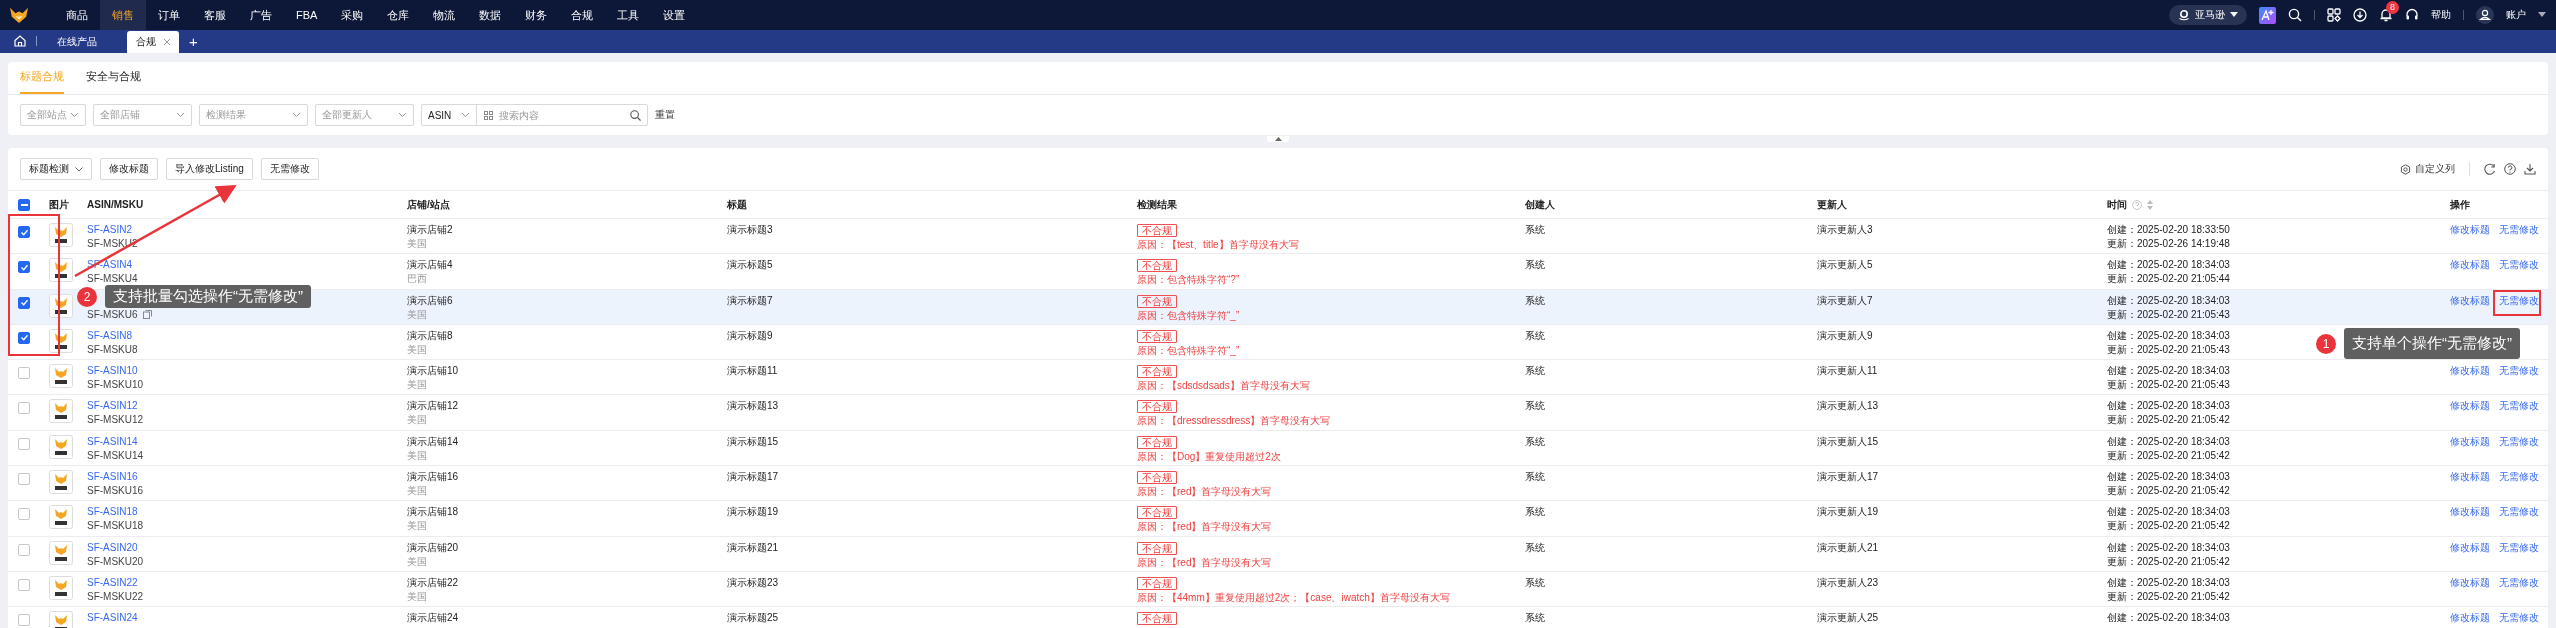  I want to click on sub-tab: 安全与合规, so click(113, 82).